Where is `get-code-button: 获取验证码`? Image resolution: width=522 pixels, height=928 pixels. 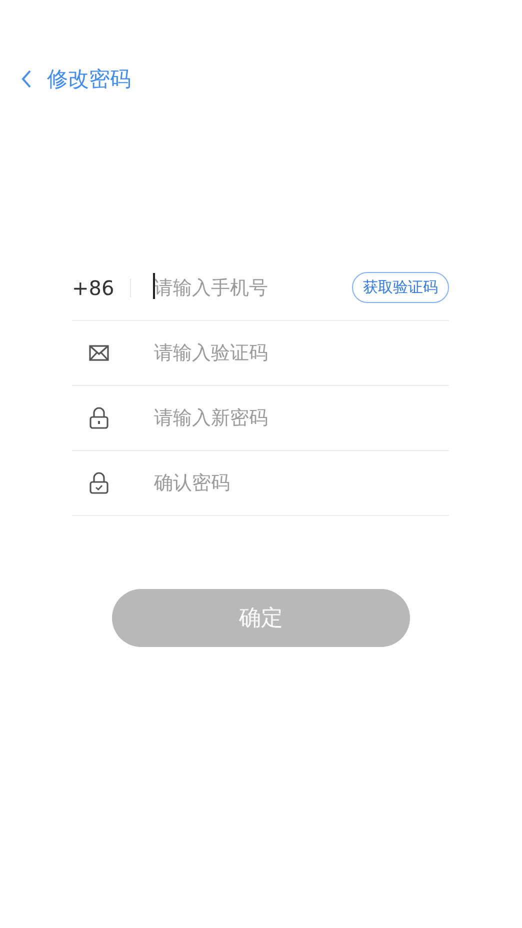 get-code-button: 获取验证码 is located at coordinates (400, 287).